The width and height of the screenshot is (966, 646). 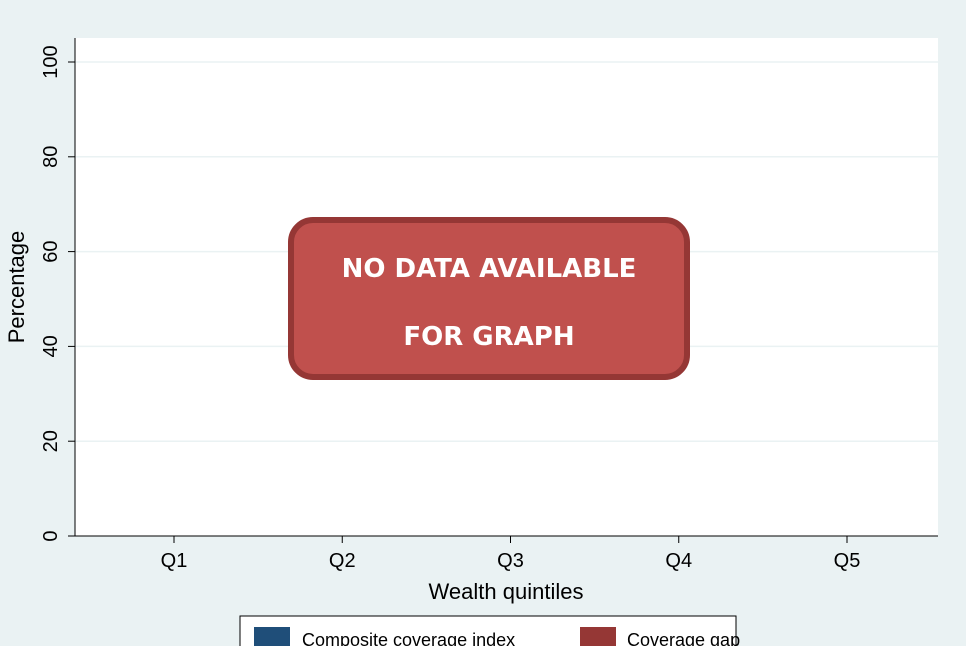 I want to click on x-tick-label: Q4, so click(x=678, y=561).